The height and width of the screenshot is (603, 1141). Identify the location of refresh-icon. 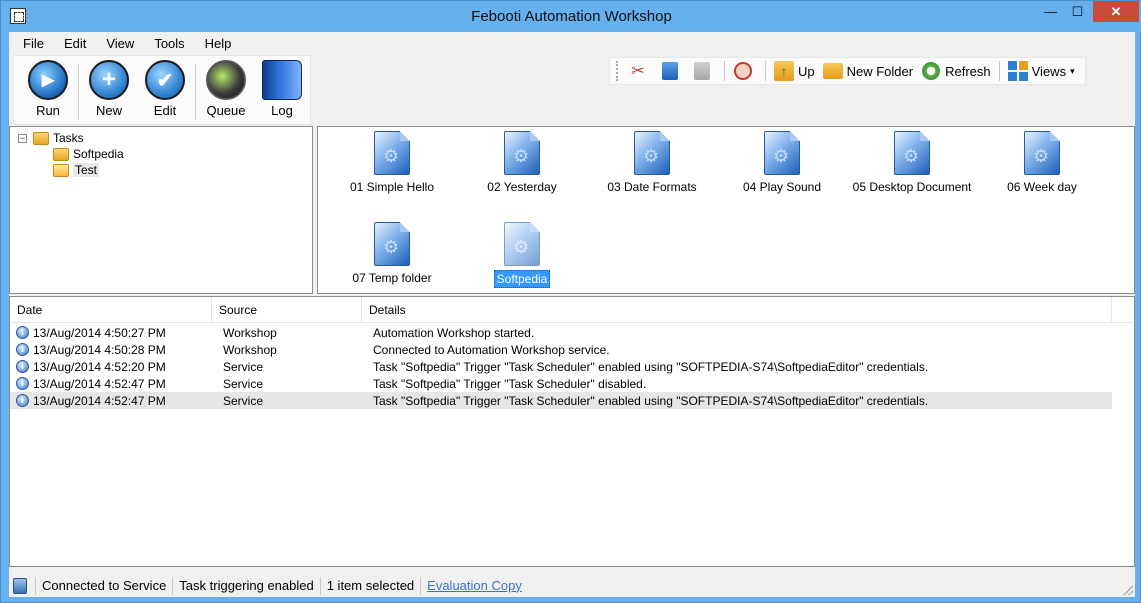
(931, 71).